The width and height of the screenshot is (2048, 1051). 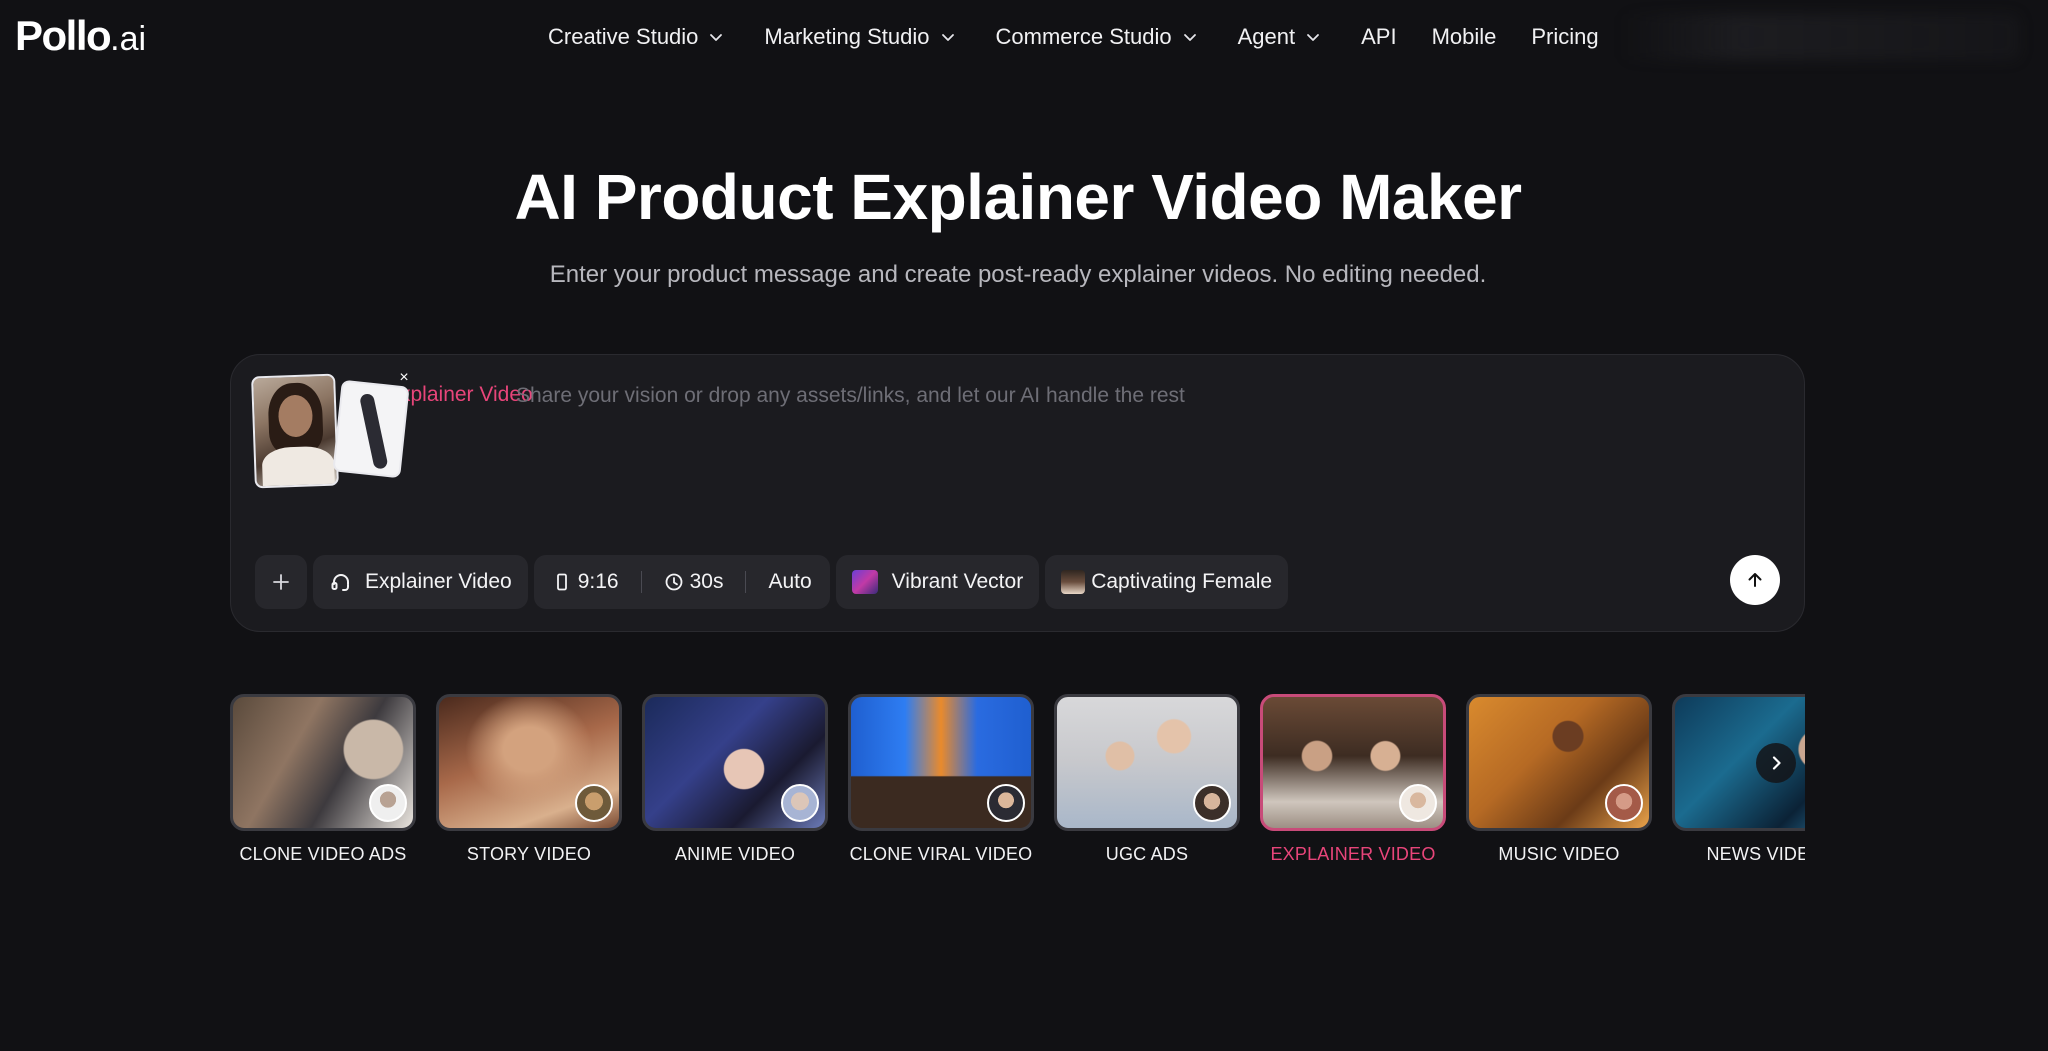 I want to click on nav-account-area-blurred, so click(x=1820, y=37).